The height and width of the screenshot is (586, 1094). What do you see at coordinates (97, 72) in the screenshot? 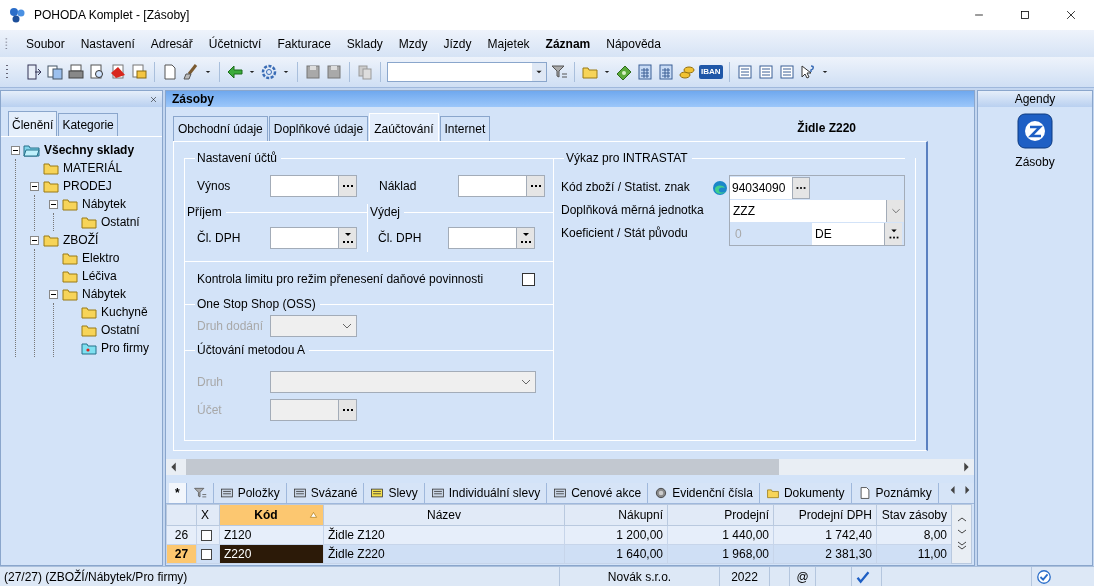
I see `print-preview-icon` at bounding box center [97, 72].